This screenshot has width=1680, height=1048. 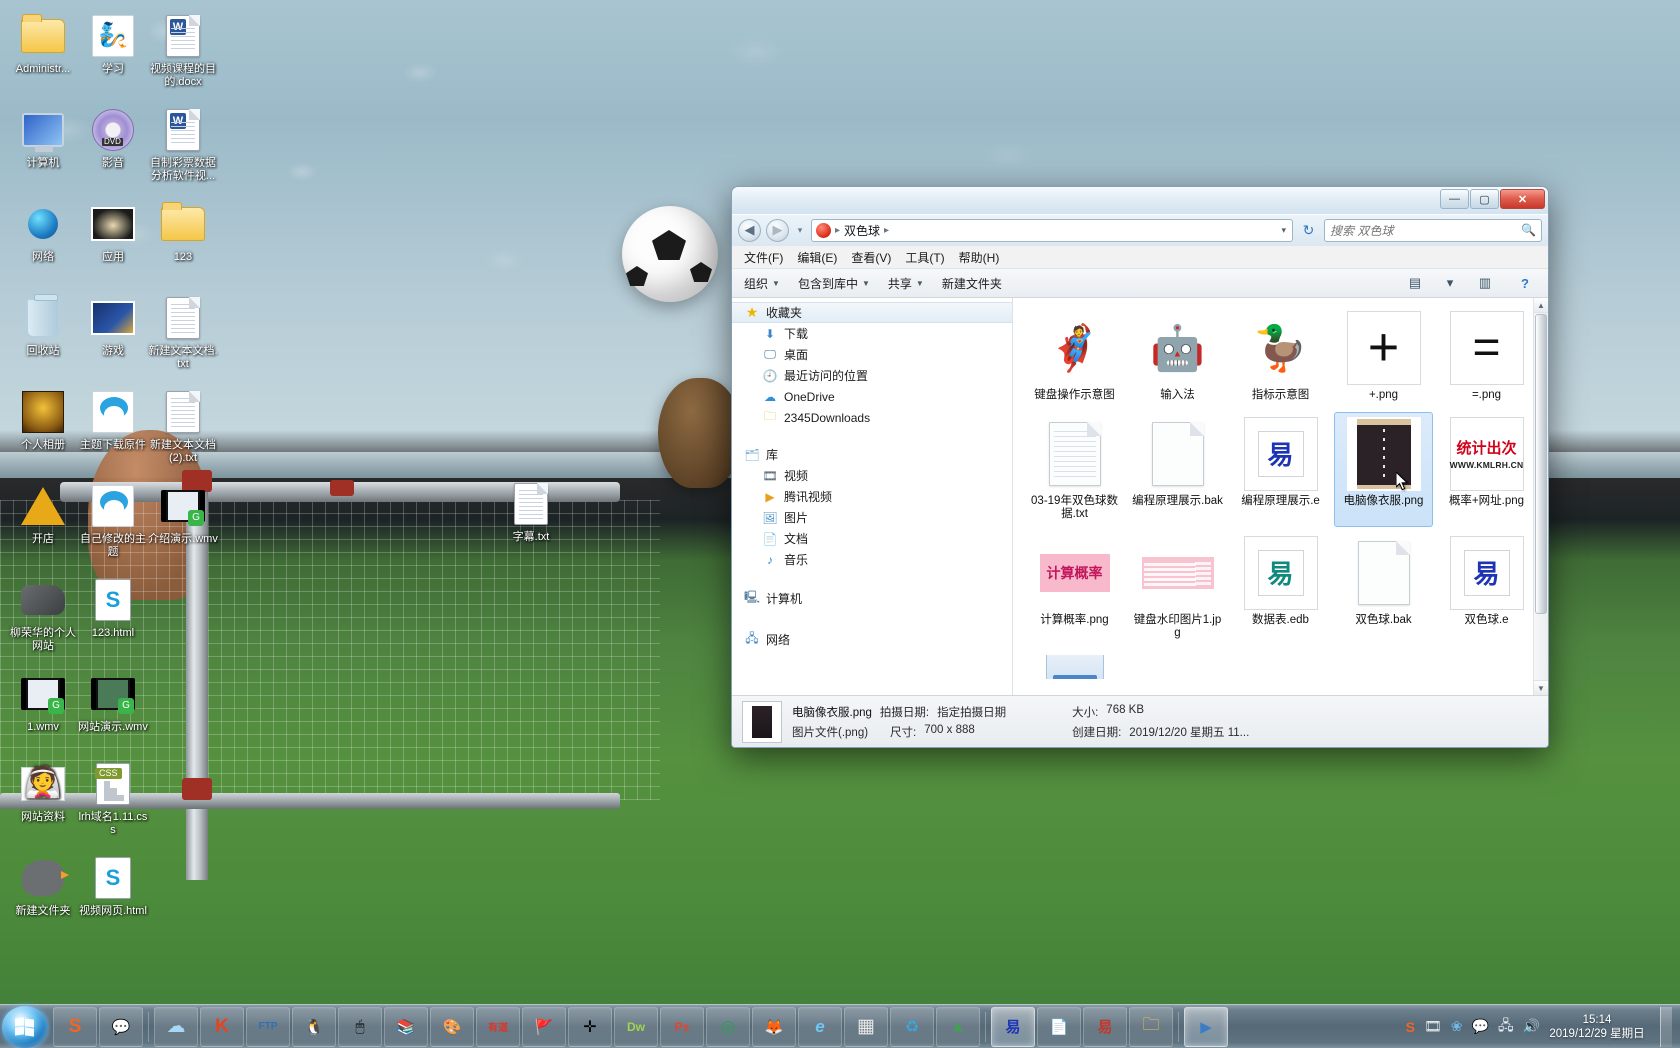 I want to click on share-button: 共享 ▼, so click(x=906, y=283).